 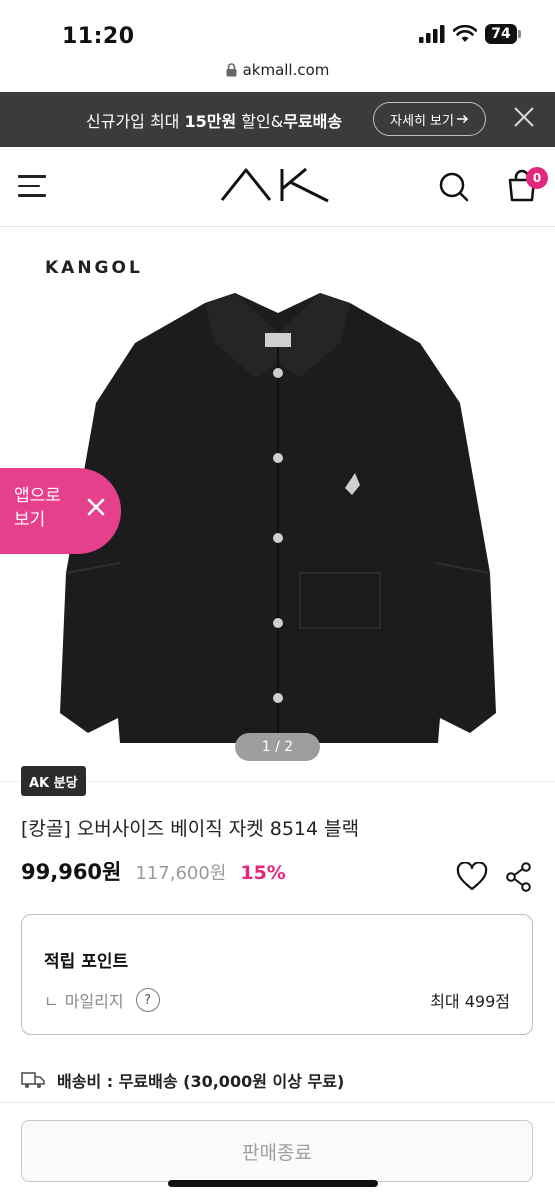 What do you see at coordinates (277, 974) in the screenshot?
I see `points-box: 적립 포인트 ㄴ 마일리지 ? 최대 499점` at bounding box center [277, 974].